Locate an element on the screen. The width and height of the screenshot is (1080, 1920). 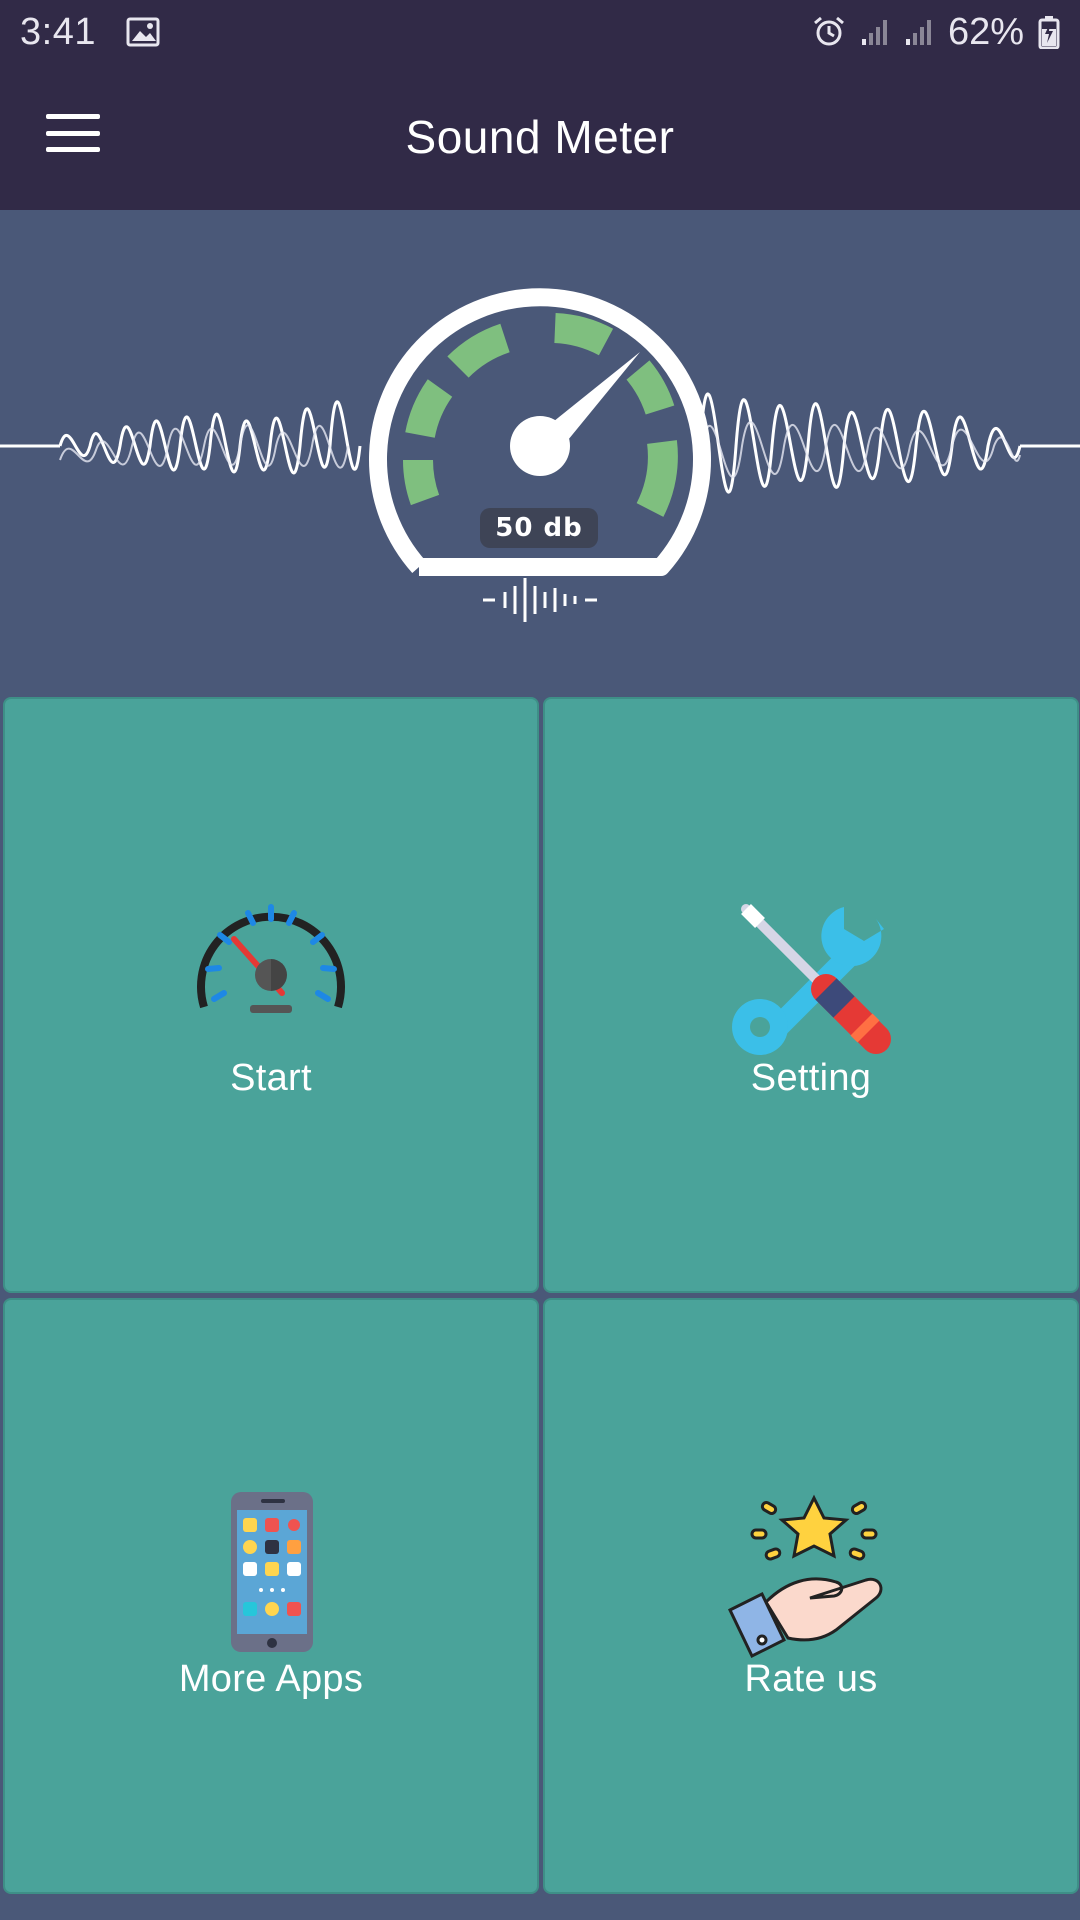
speedometer-icon is located at coordinates (271, 958).